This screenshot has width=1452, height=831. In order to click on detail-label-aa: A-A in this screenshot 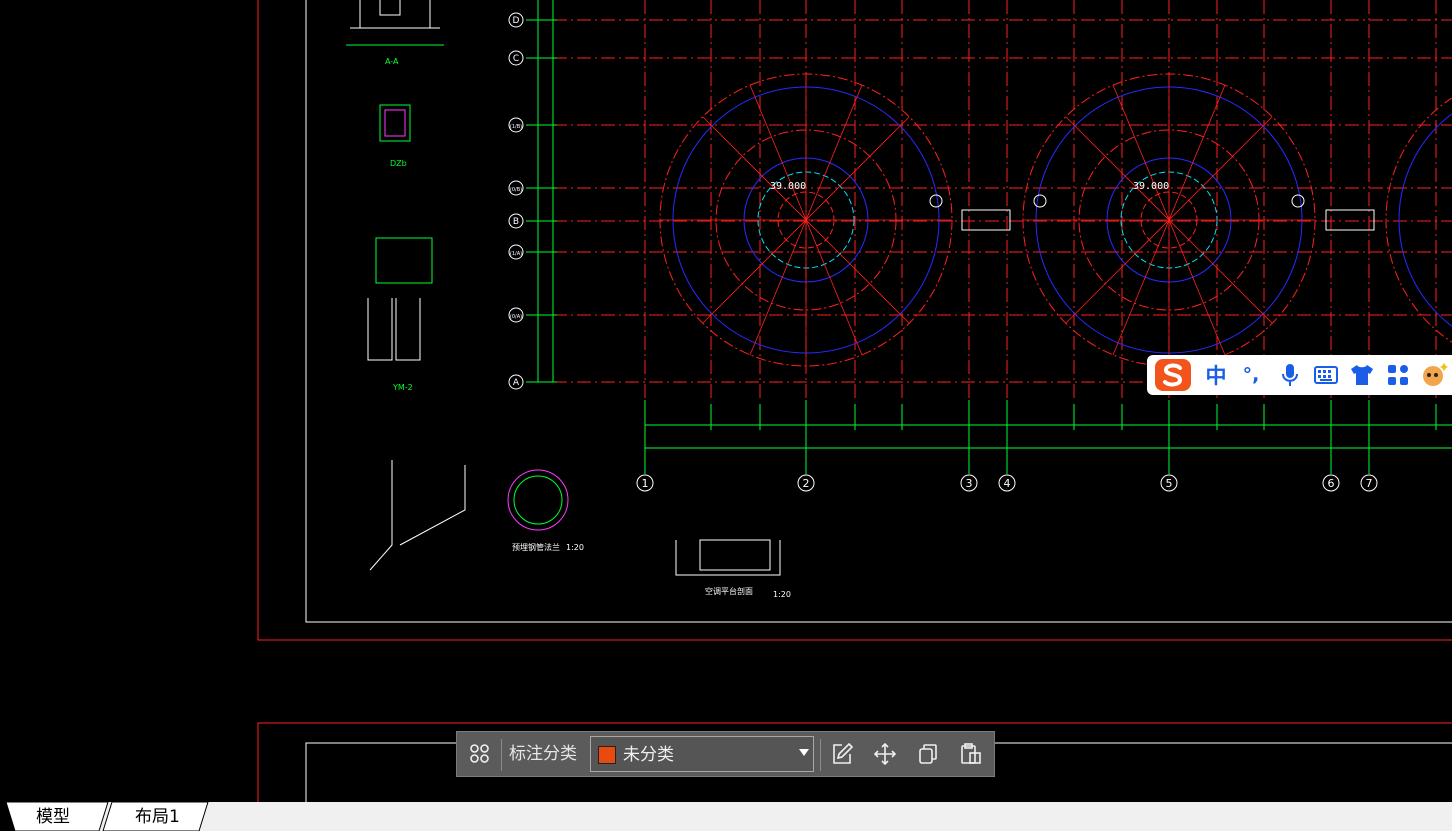, I will do `click(392, 61)`.